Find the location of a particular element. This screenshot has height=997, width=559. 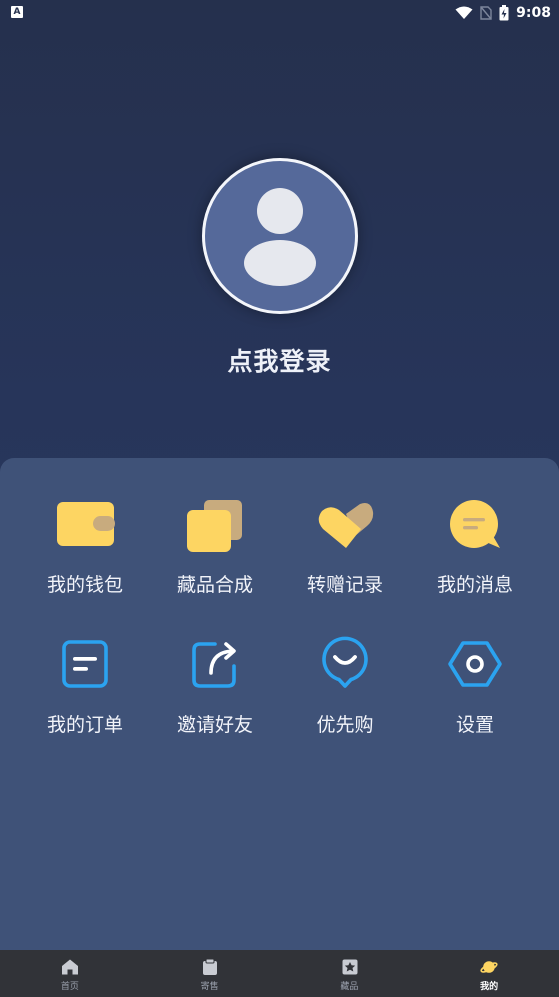

nav-consign: 寄售 is located at coordinates (210, 973).